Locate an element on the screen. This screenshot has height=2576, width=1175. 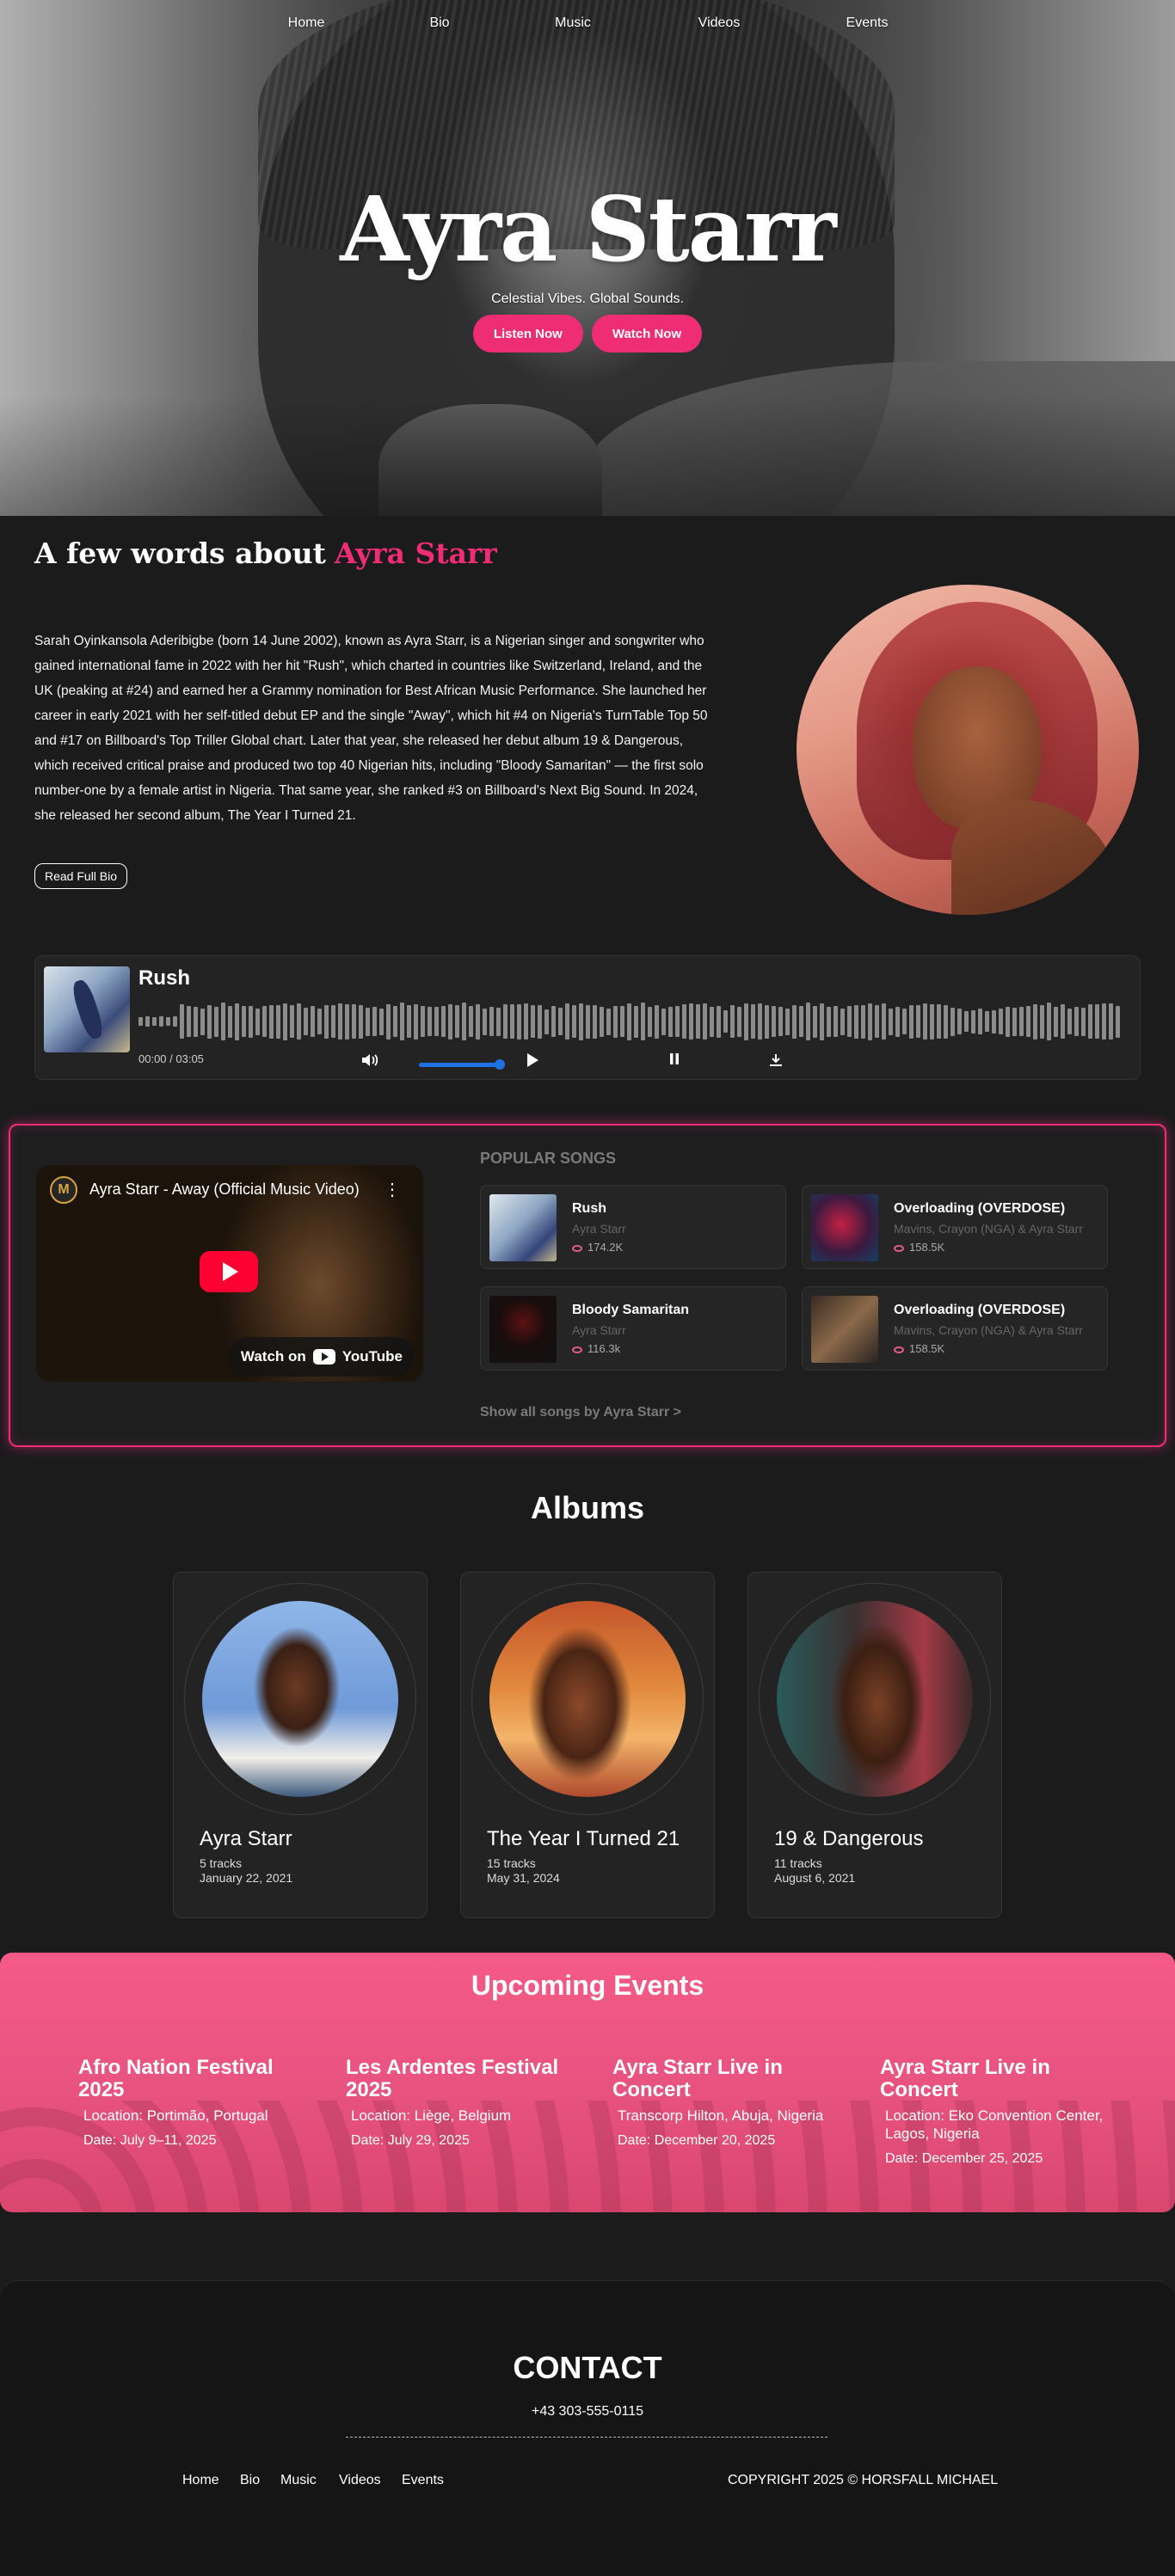
event-location: Transcorp Hilton, Abuja, Nigeria is located at coordinates (721, 2115).